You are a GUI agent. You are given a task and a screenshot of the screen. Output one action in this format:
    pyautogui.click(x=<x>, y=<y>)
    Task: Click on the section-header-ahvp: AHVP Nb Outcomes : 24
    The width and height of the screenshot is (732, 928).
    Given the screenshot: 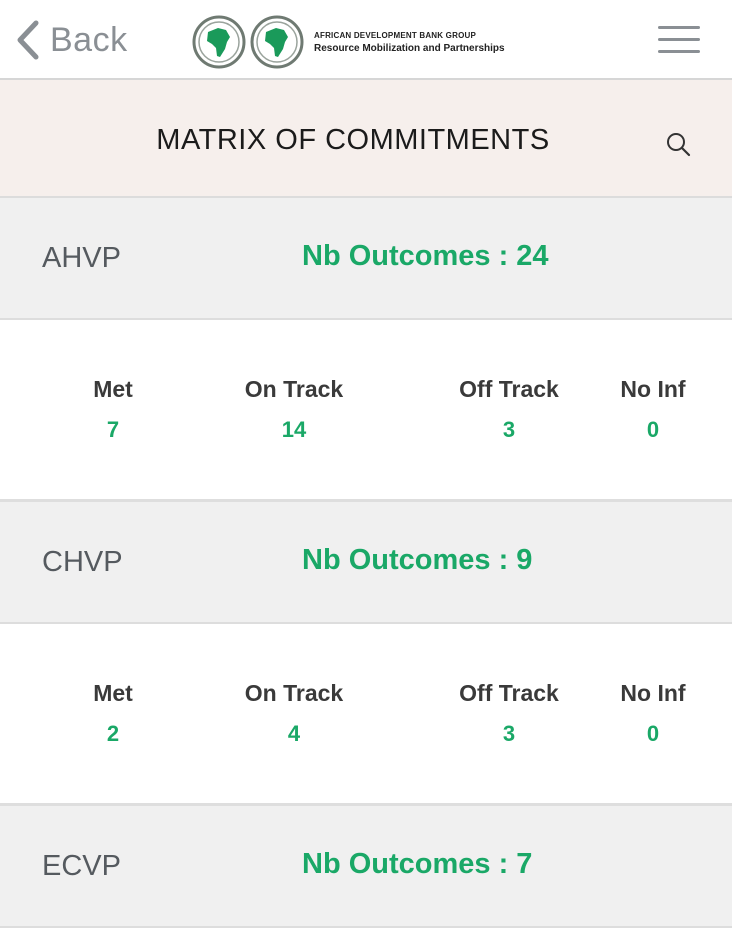 What is the action you would take?
    pyautogui.click(x=366, y=259)
    